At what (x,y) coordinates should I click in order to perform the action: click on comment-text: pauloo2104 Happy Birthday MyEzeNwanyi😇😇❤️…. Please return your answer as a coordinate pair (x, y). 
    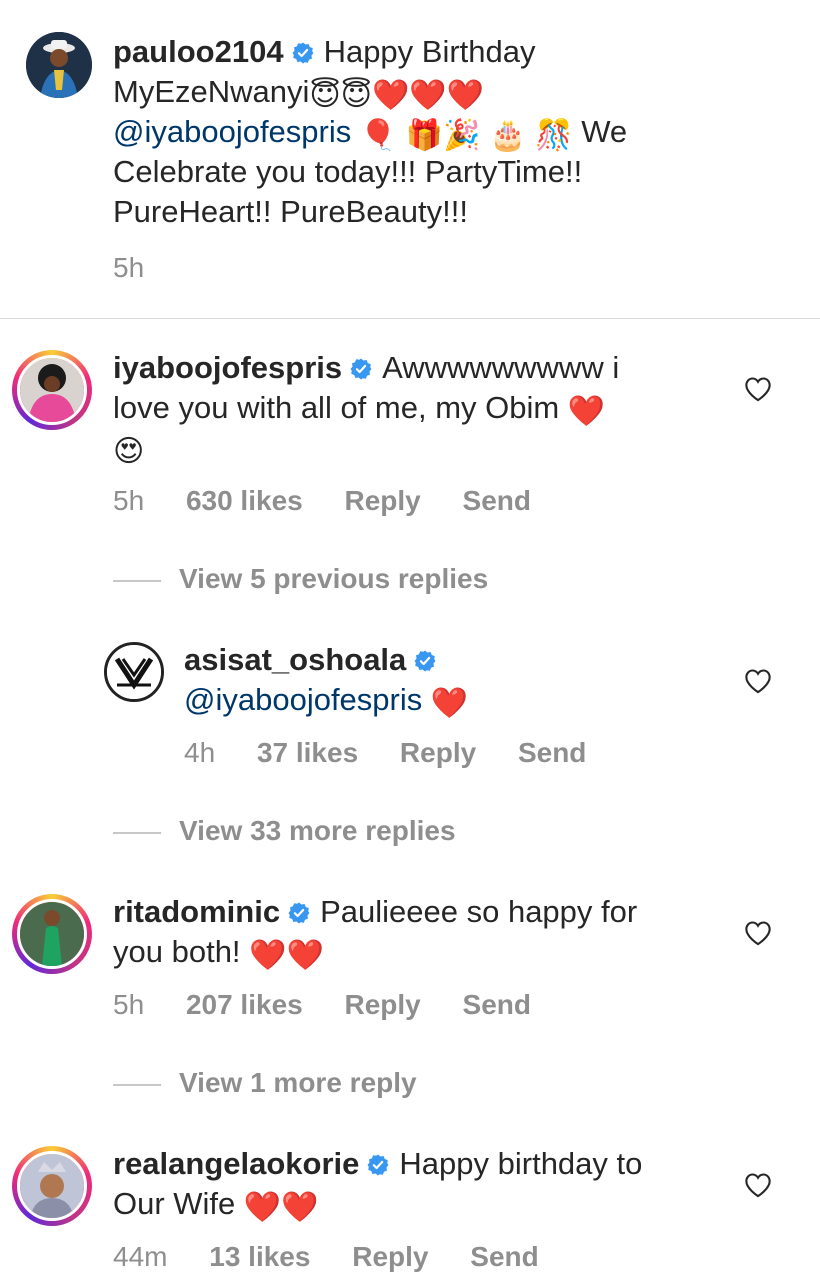
    Looking at the image, I should click on (433, 132).